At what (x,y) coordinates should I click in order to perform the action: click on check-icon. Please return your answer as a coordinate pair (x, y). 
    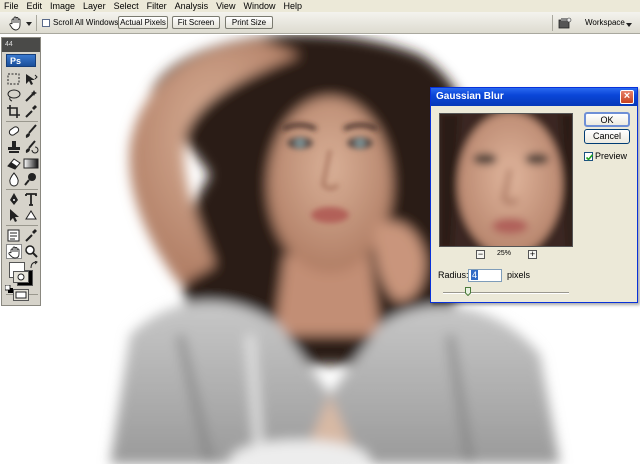
    Looking at the image, I should click on (589, 157).